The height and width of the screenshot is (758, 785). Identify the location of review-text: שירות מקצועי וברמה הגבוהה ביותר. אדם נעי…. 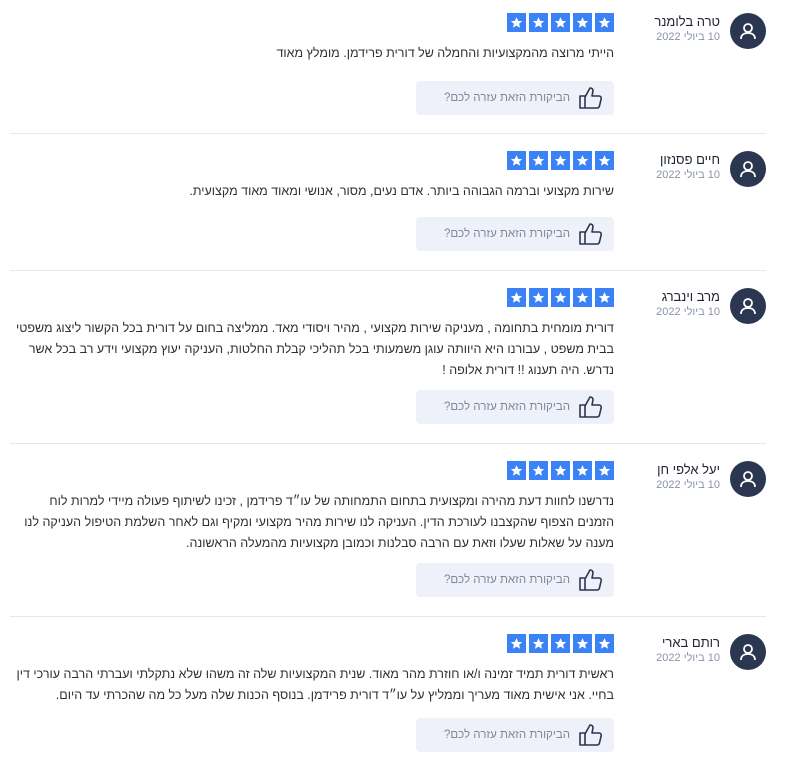
(401, 191).